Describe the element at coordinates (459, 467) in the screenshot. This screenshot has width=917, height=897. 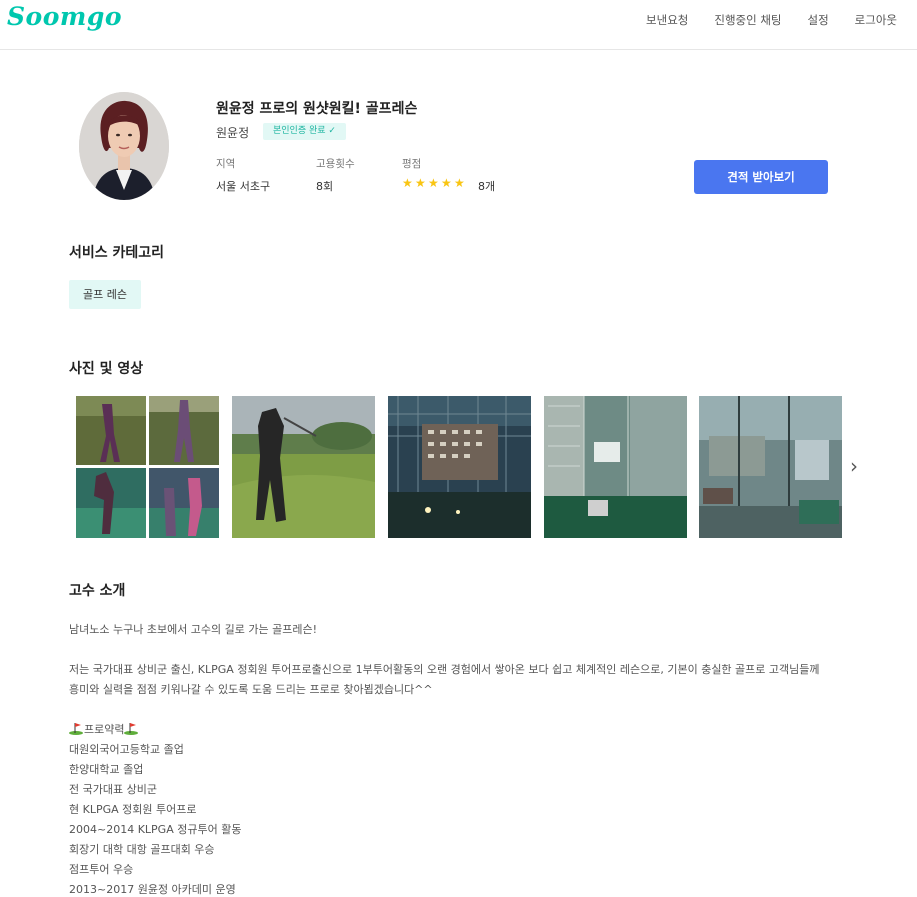
I see `photo-thumbnail-driving-range-night` at that location.